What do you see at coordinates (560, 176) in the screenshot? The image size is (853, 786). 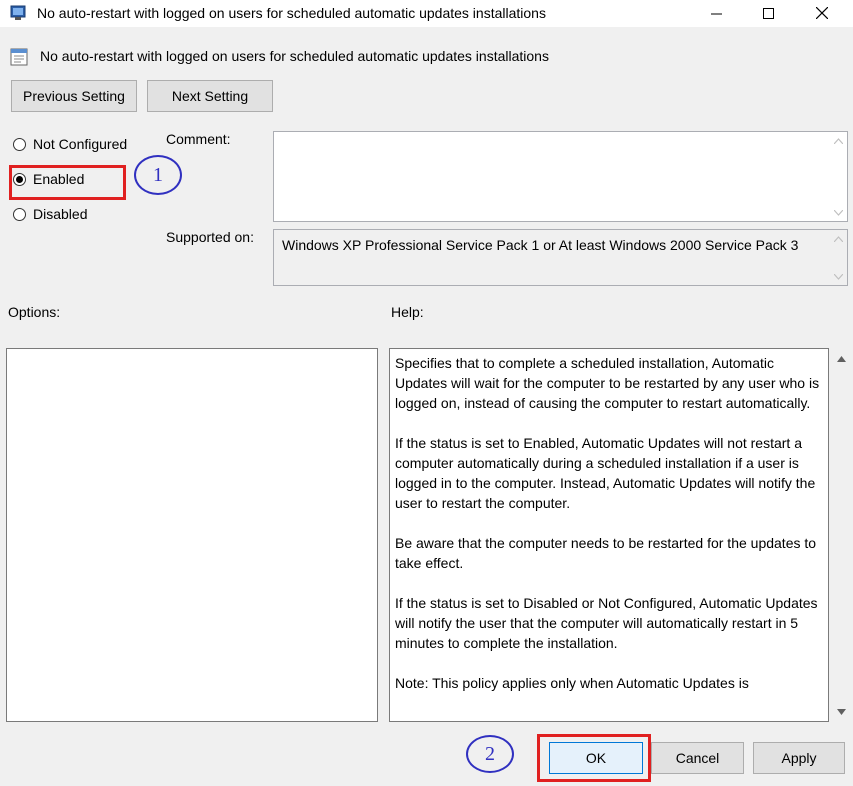 I see `comment-textarea` at bounding box center [560, 176].